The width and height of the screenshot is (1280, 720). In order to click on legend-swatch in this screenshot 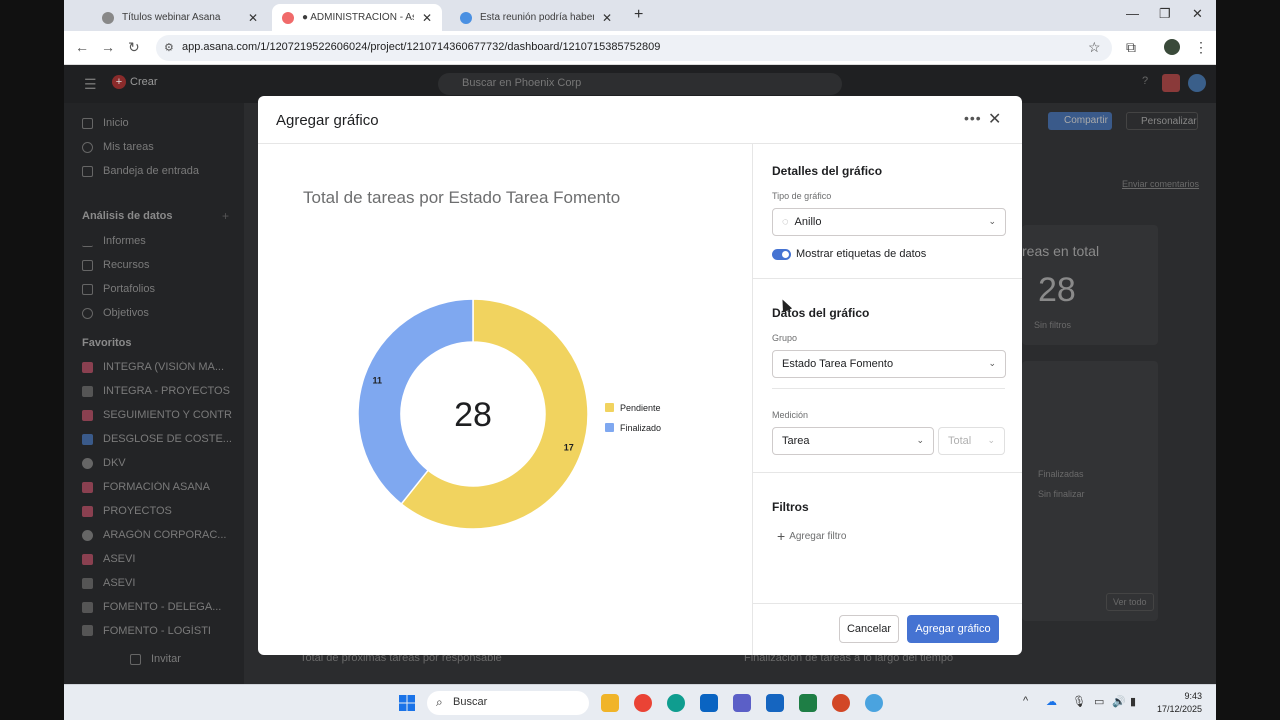, I will do `click(609, 427)`.